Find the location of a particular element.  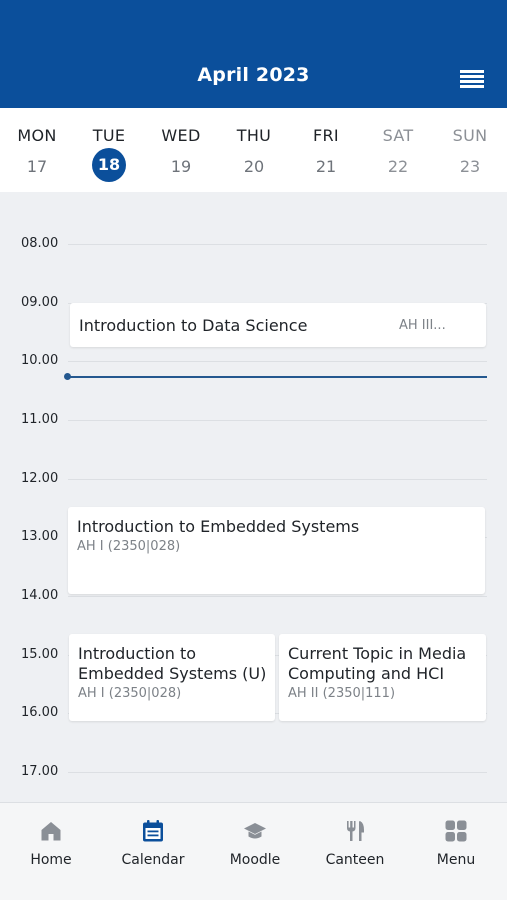

event-room: AH II (2350|111) is located at coordinates (342, 693).